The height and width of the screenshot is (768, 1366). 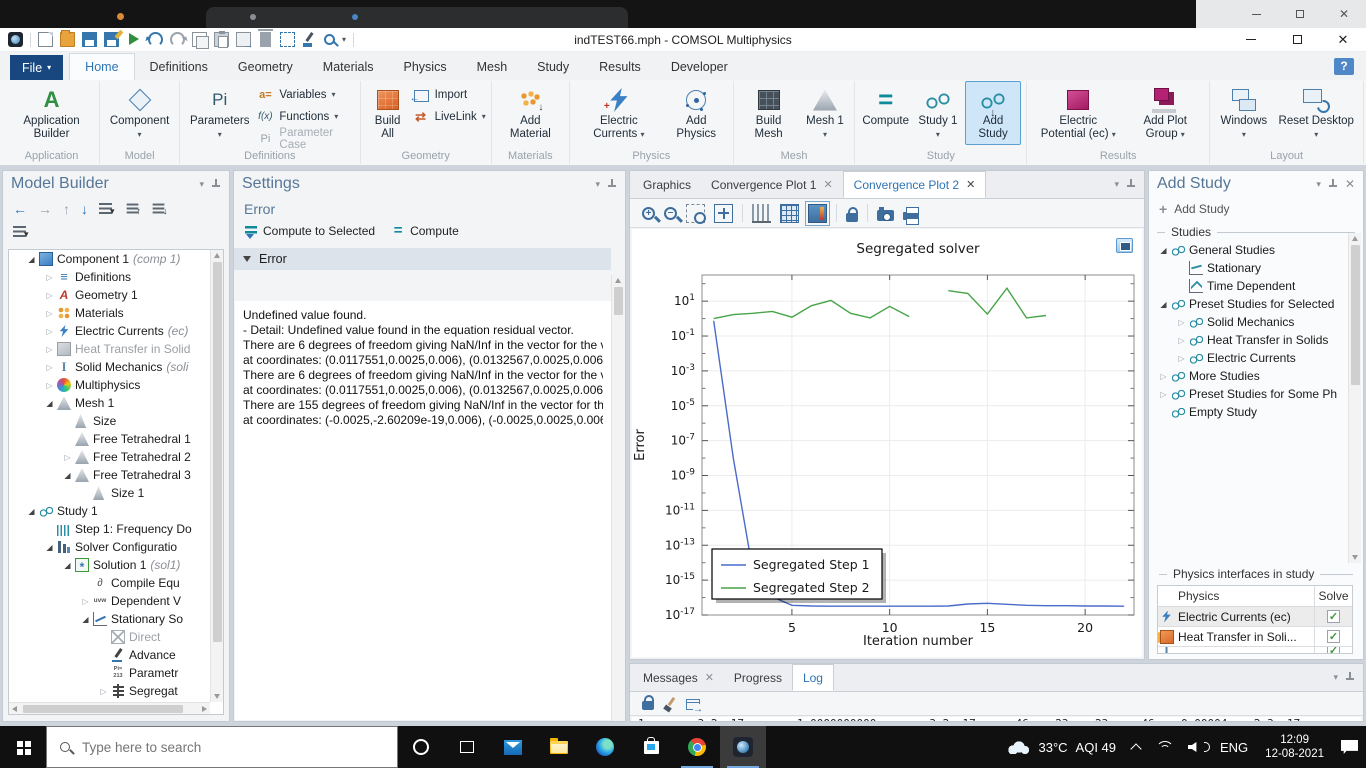 What do you see at coordinates (133, 209) in the screenshot?
I see `collapse-all-icon: ↑` at bounding box center [133, 209].